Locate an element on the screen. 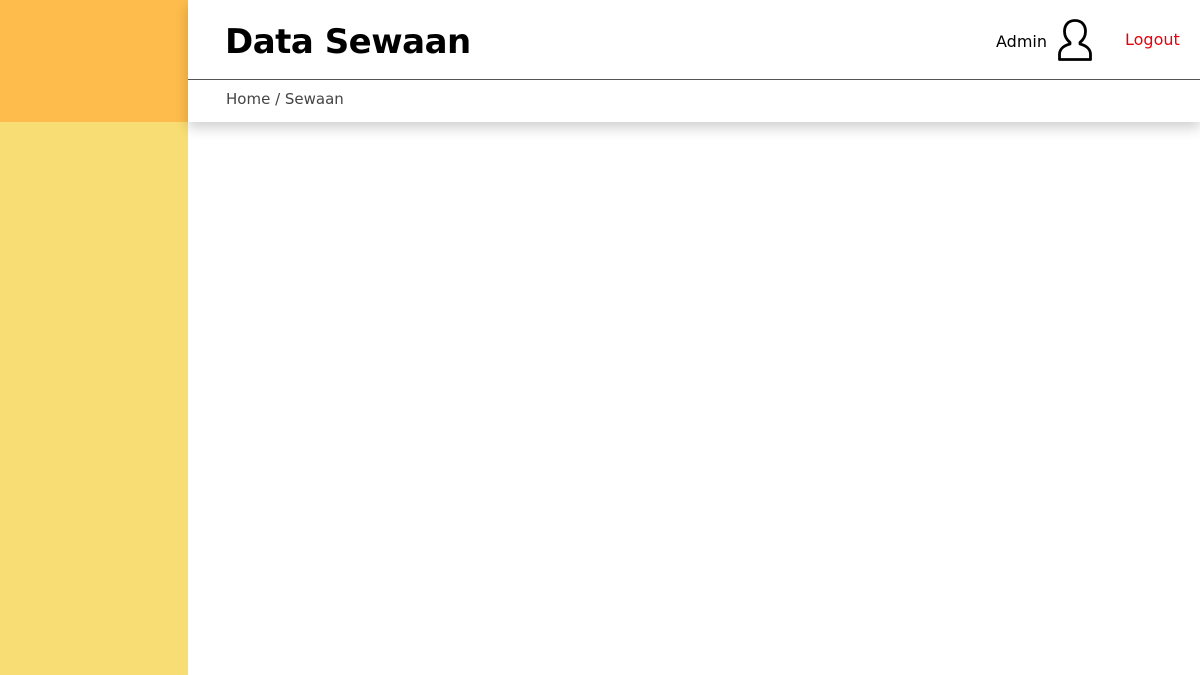  breadcrumb-home: Home is located at coordinates (248, 99).